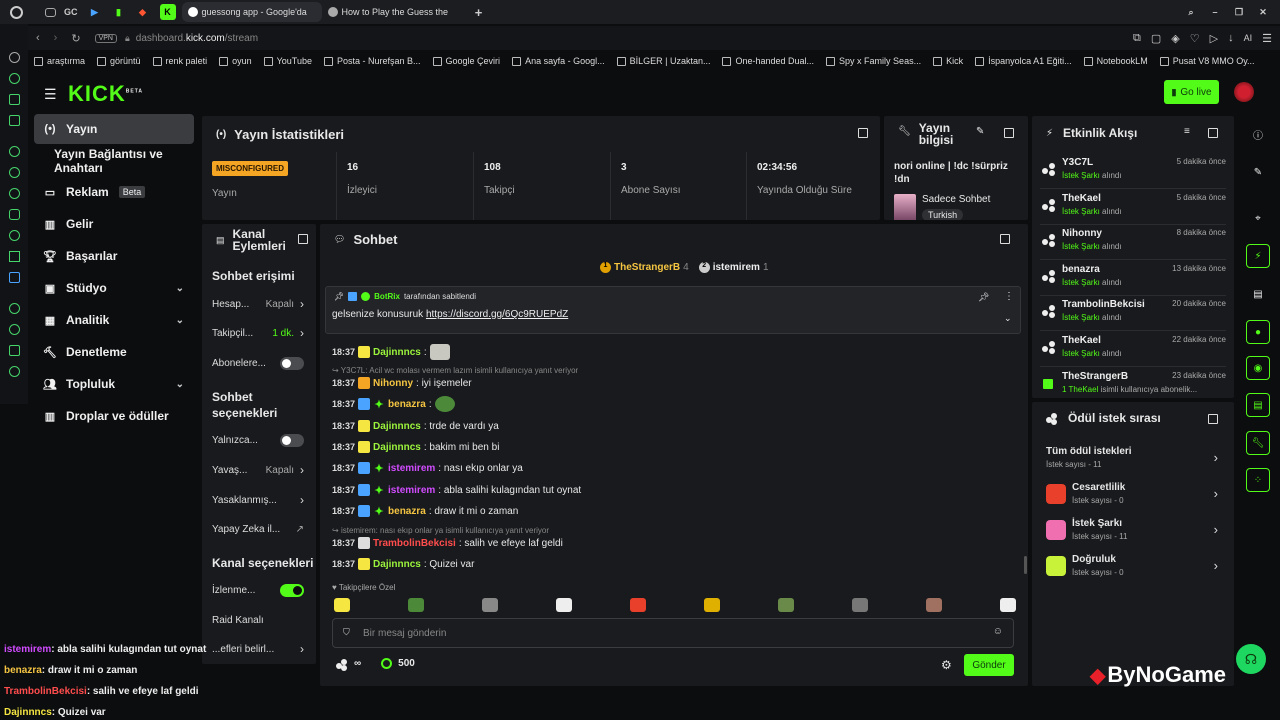 The width and height of the screenshot is (1280, 720). I want to click on vpn-badge: VPN, so click(105, 38).